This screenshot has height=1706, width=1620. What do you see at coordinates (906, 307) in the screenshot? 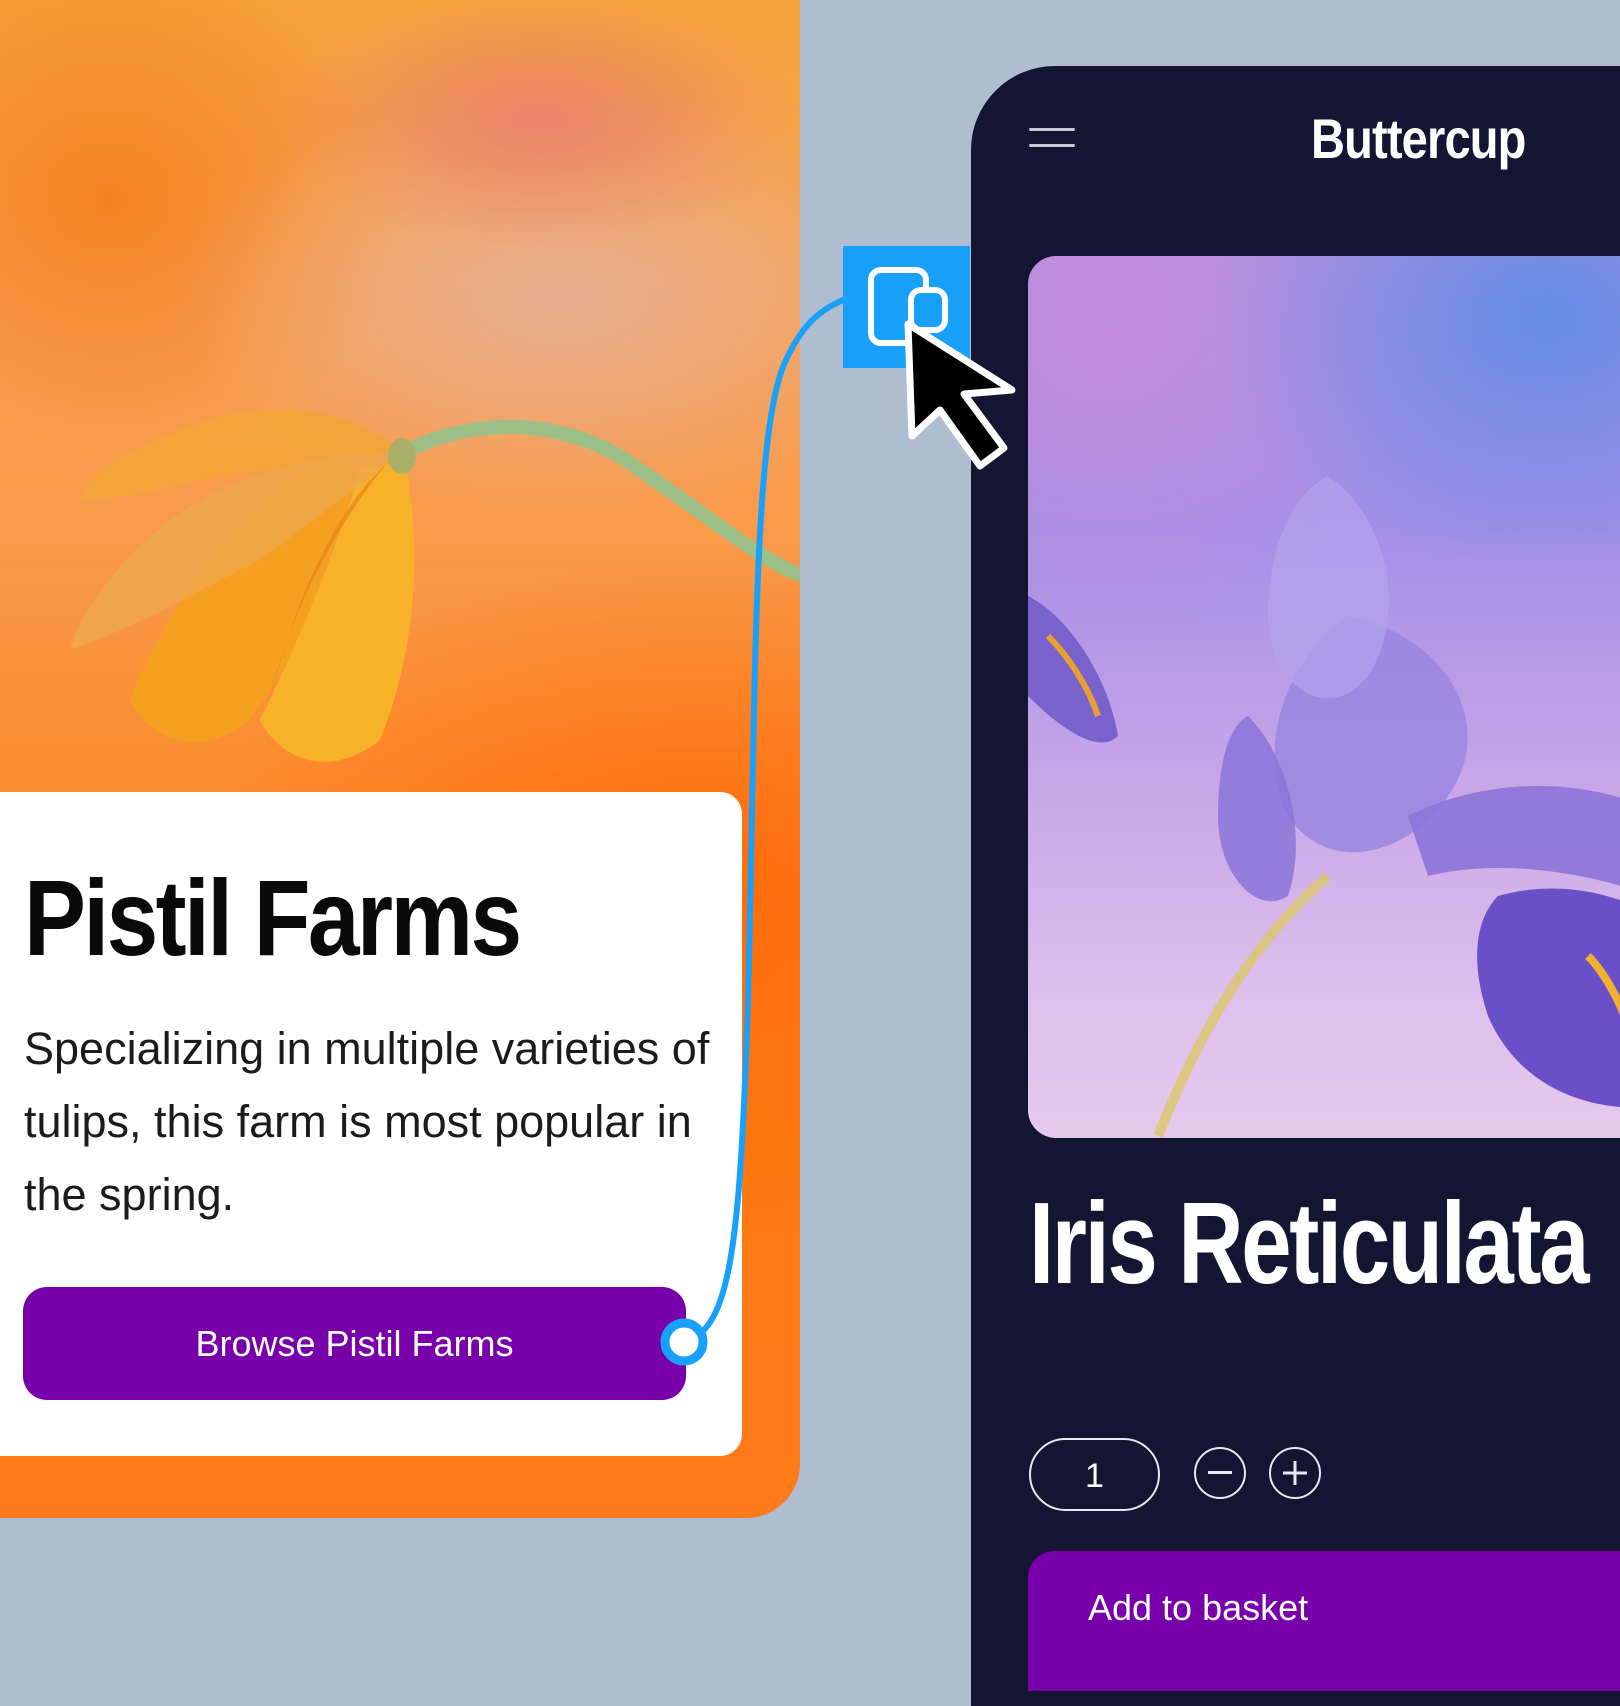
I see `component-instance-icon` at bounding box center [906, 307].